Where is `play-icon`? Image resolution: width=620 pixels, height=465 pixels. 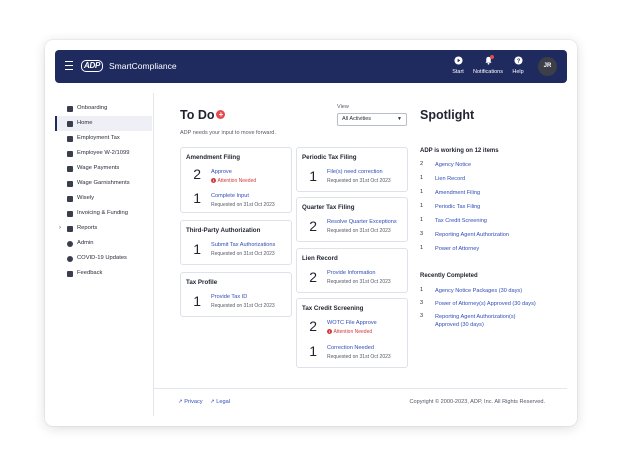 play-icon is located at coordinates (458, 61).